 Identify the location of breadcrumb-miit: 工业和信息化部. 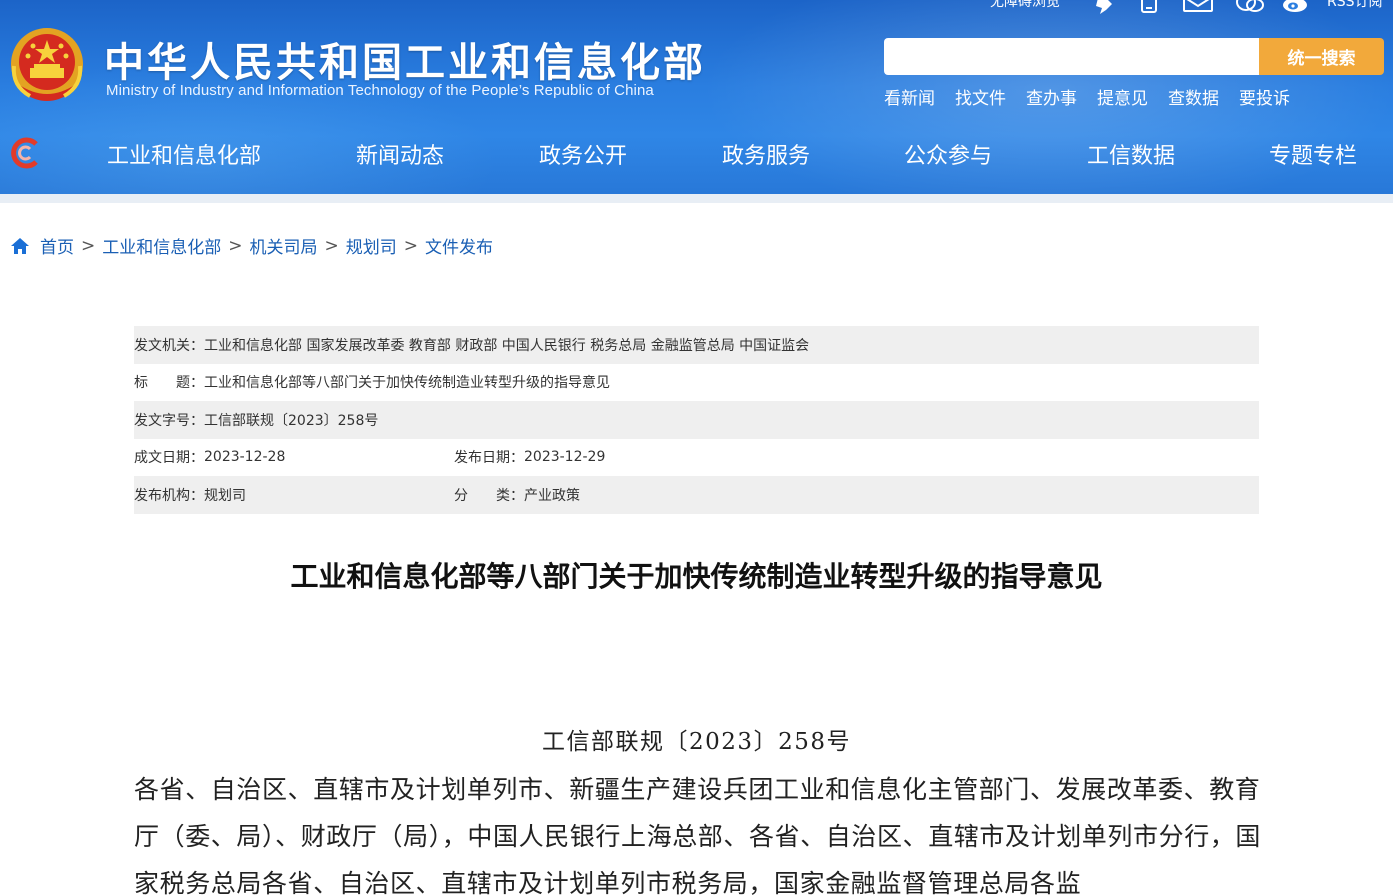
(161, 245).